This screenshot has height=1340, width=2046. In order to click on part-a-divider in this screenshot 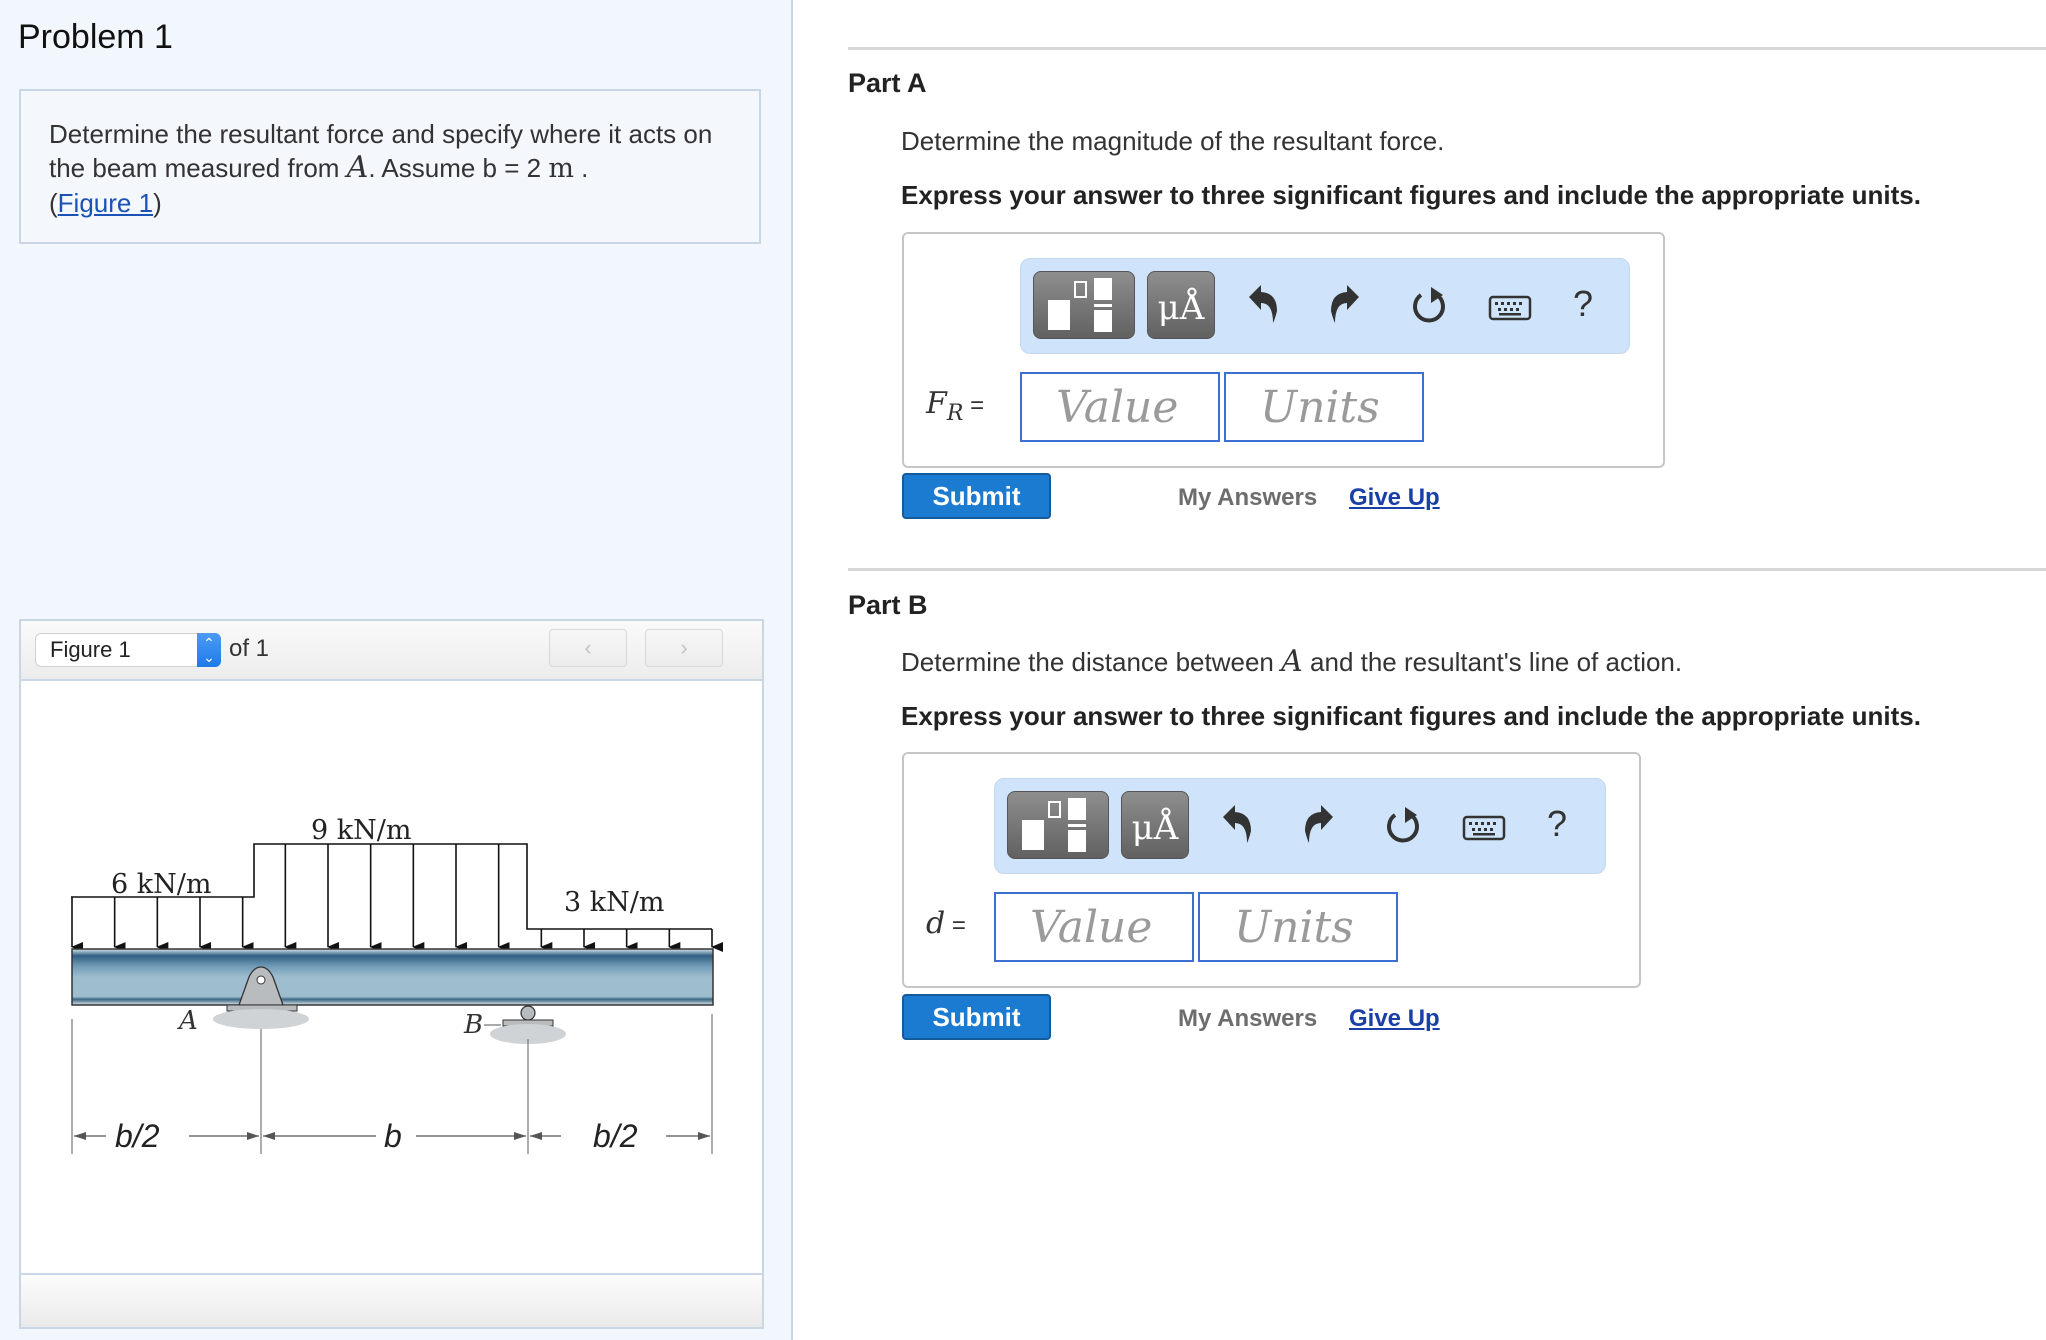, I will do `click(1447, 48)`.